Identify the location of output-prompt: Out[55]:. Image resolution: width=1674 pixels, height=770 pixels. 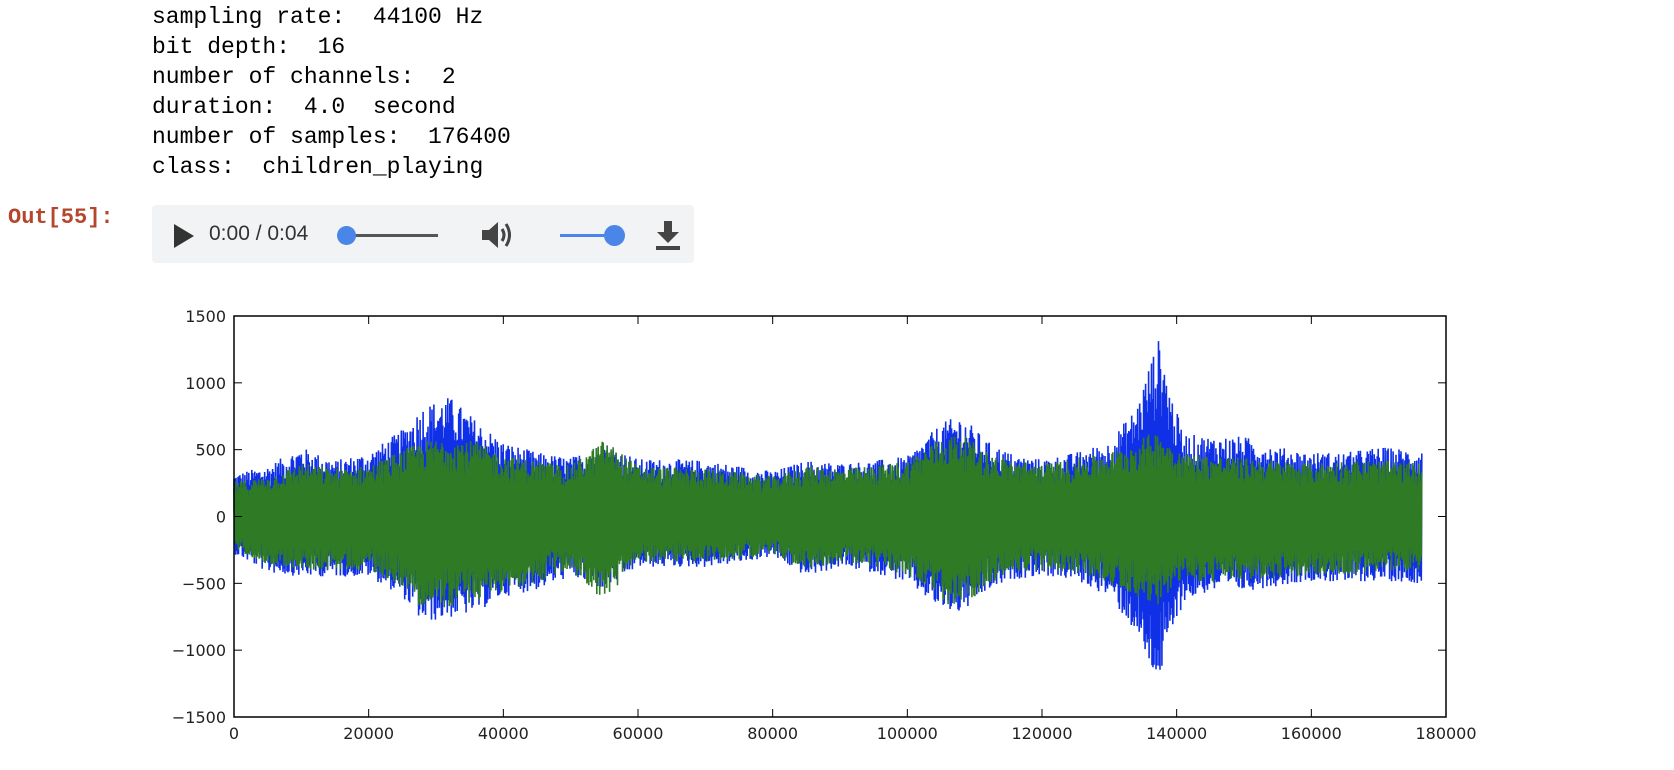
(61, 217).